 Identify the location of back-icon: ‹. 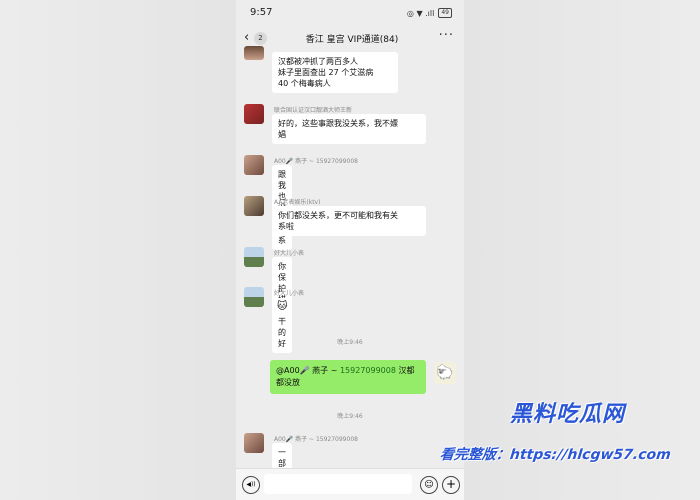
(246, 37).